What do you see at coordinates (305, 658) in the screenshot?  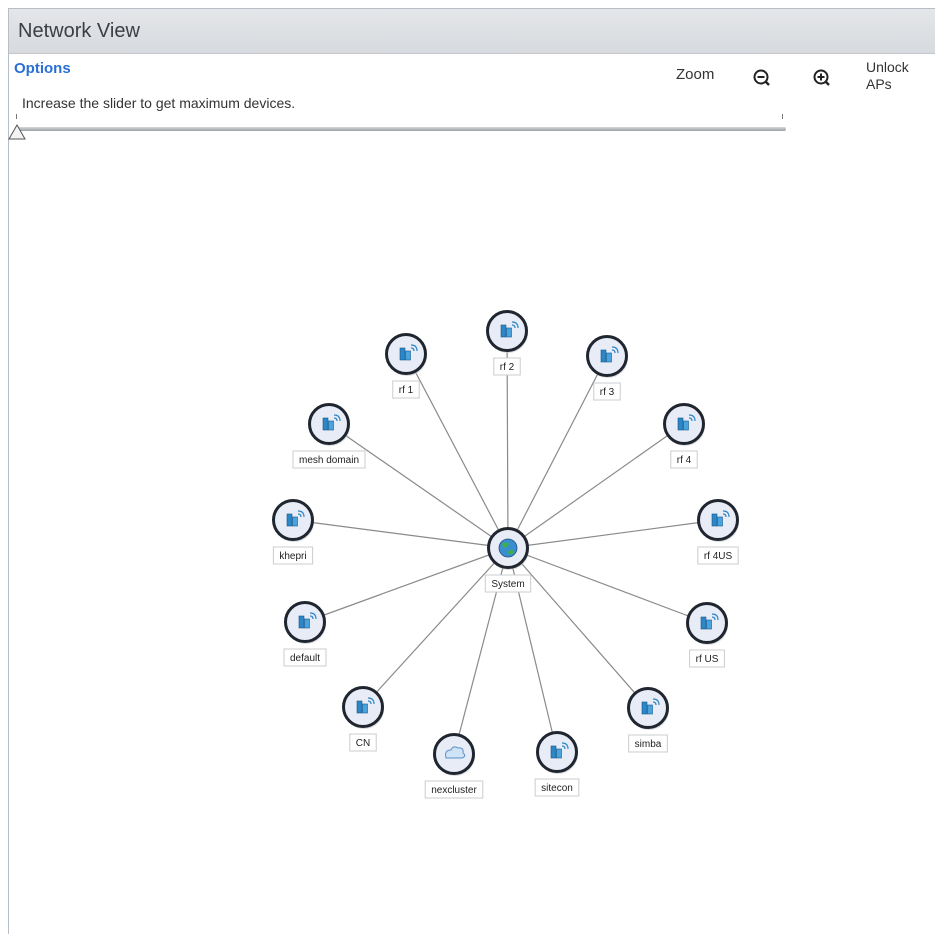 I see `node-label: default` at bounding box center [305, 658].